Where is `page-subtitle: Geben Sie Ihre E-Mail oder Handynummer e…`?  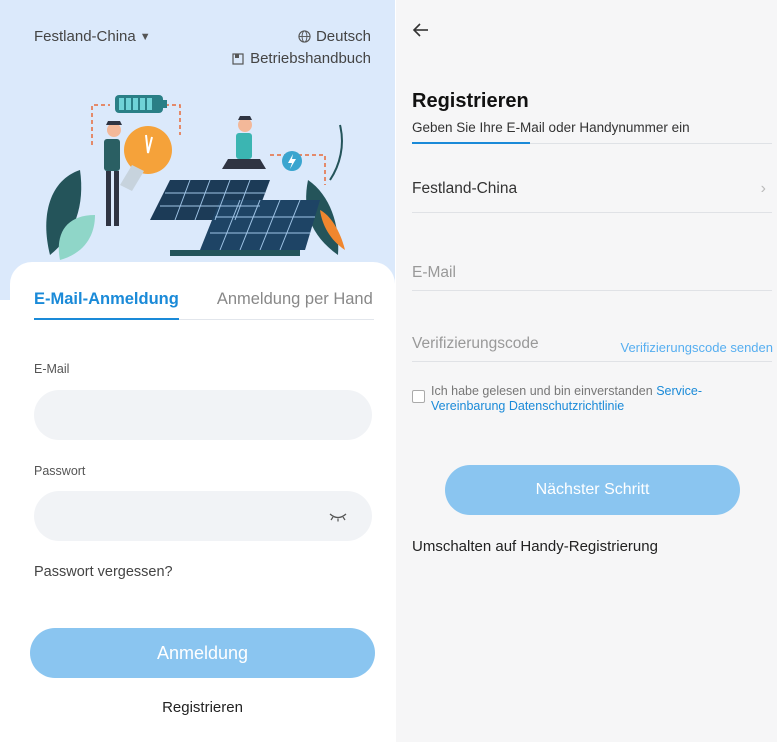 page-subtitle: Geben Sie Ihre E-Mail oder Handynummer e… is located at coordinates (551, 127).